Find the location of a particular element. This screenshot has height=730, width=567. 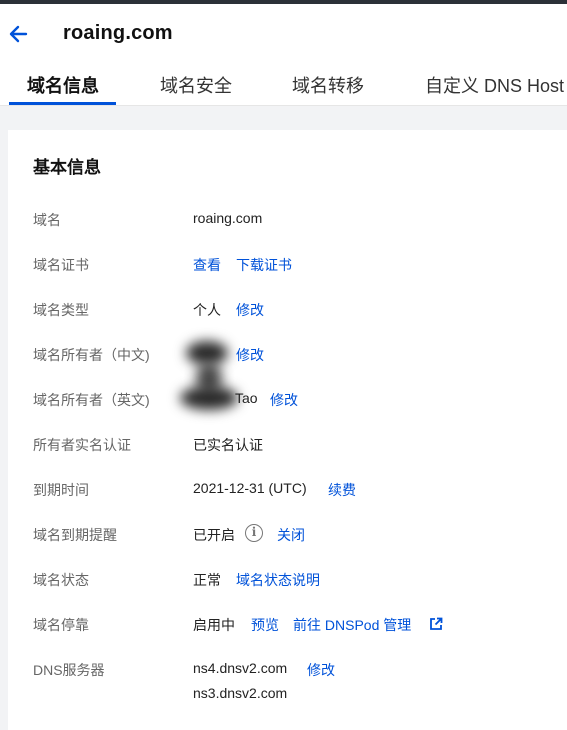

label-parking: 域名停靠 is located at coordinates (61, 625).